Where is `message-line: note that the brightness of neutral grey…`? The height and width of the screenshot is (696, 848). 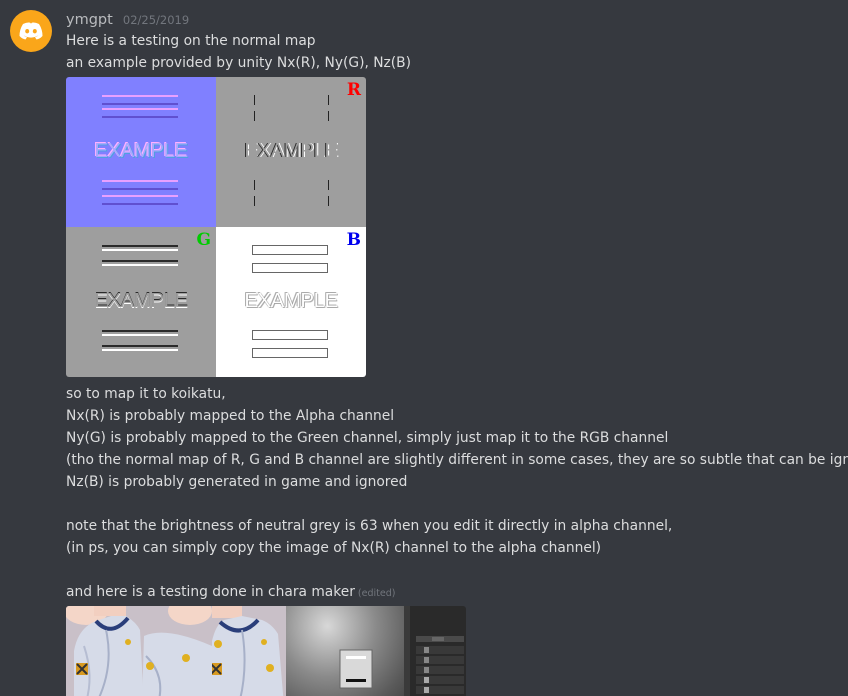 message-line: note that the brightness of neutral grey… is located at coordinates (369, 526).